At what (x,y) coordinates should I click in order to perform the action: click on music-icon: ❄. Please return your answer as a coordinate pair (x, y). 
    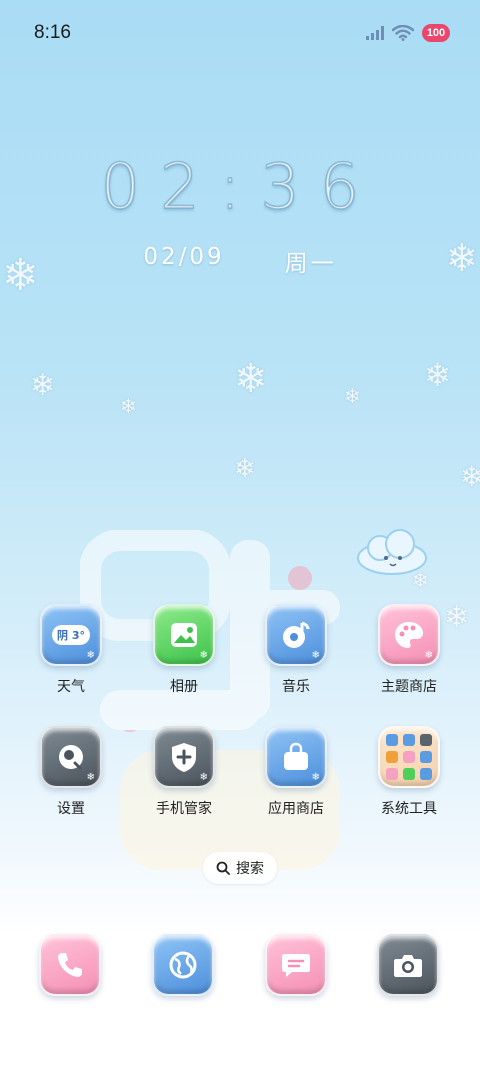
    Looking at the image, I should click on (296, 635).